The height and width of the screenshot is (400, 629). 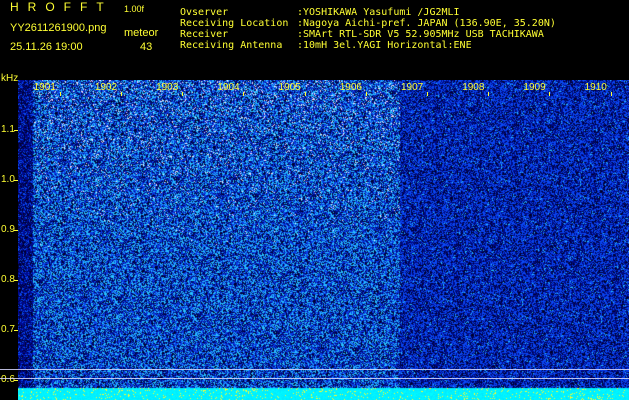 What do you see at coordinates (412, 87) in the screenshot?
I see `x-tick-label: 1907` at bounding box center [412, 87].